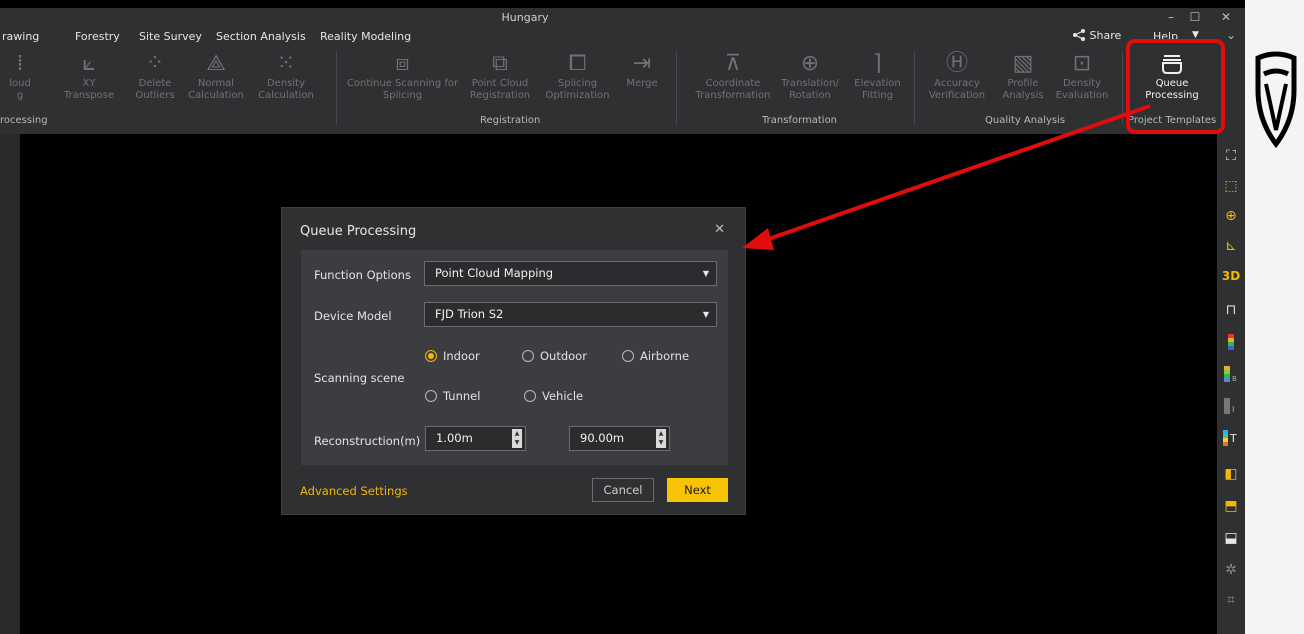 The width and height of the screenshot is (1304, 634). Describe the element at coordinates (155, 76) in the screenshot. I see `delete-outliers-button: ⁘ Delete Outliers` at that location.